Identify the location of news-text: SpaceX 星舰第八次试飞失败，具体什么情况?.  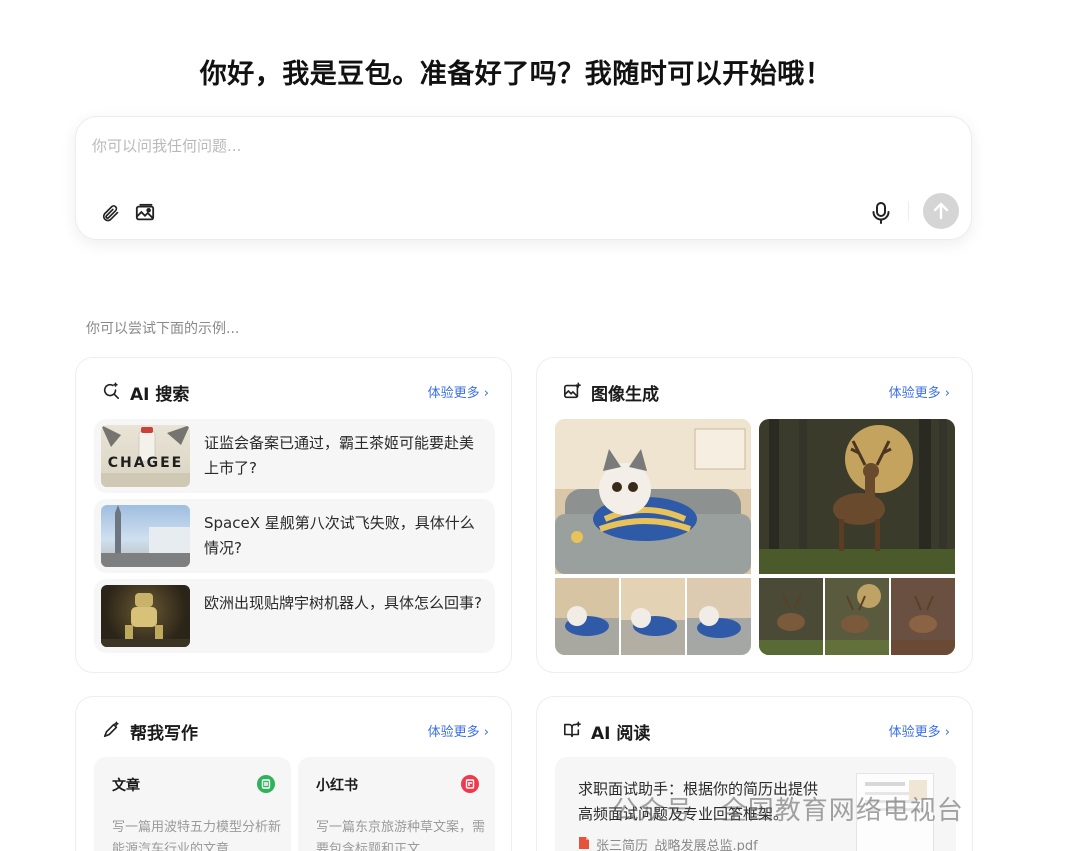
(339, 535).